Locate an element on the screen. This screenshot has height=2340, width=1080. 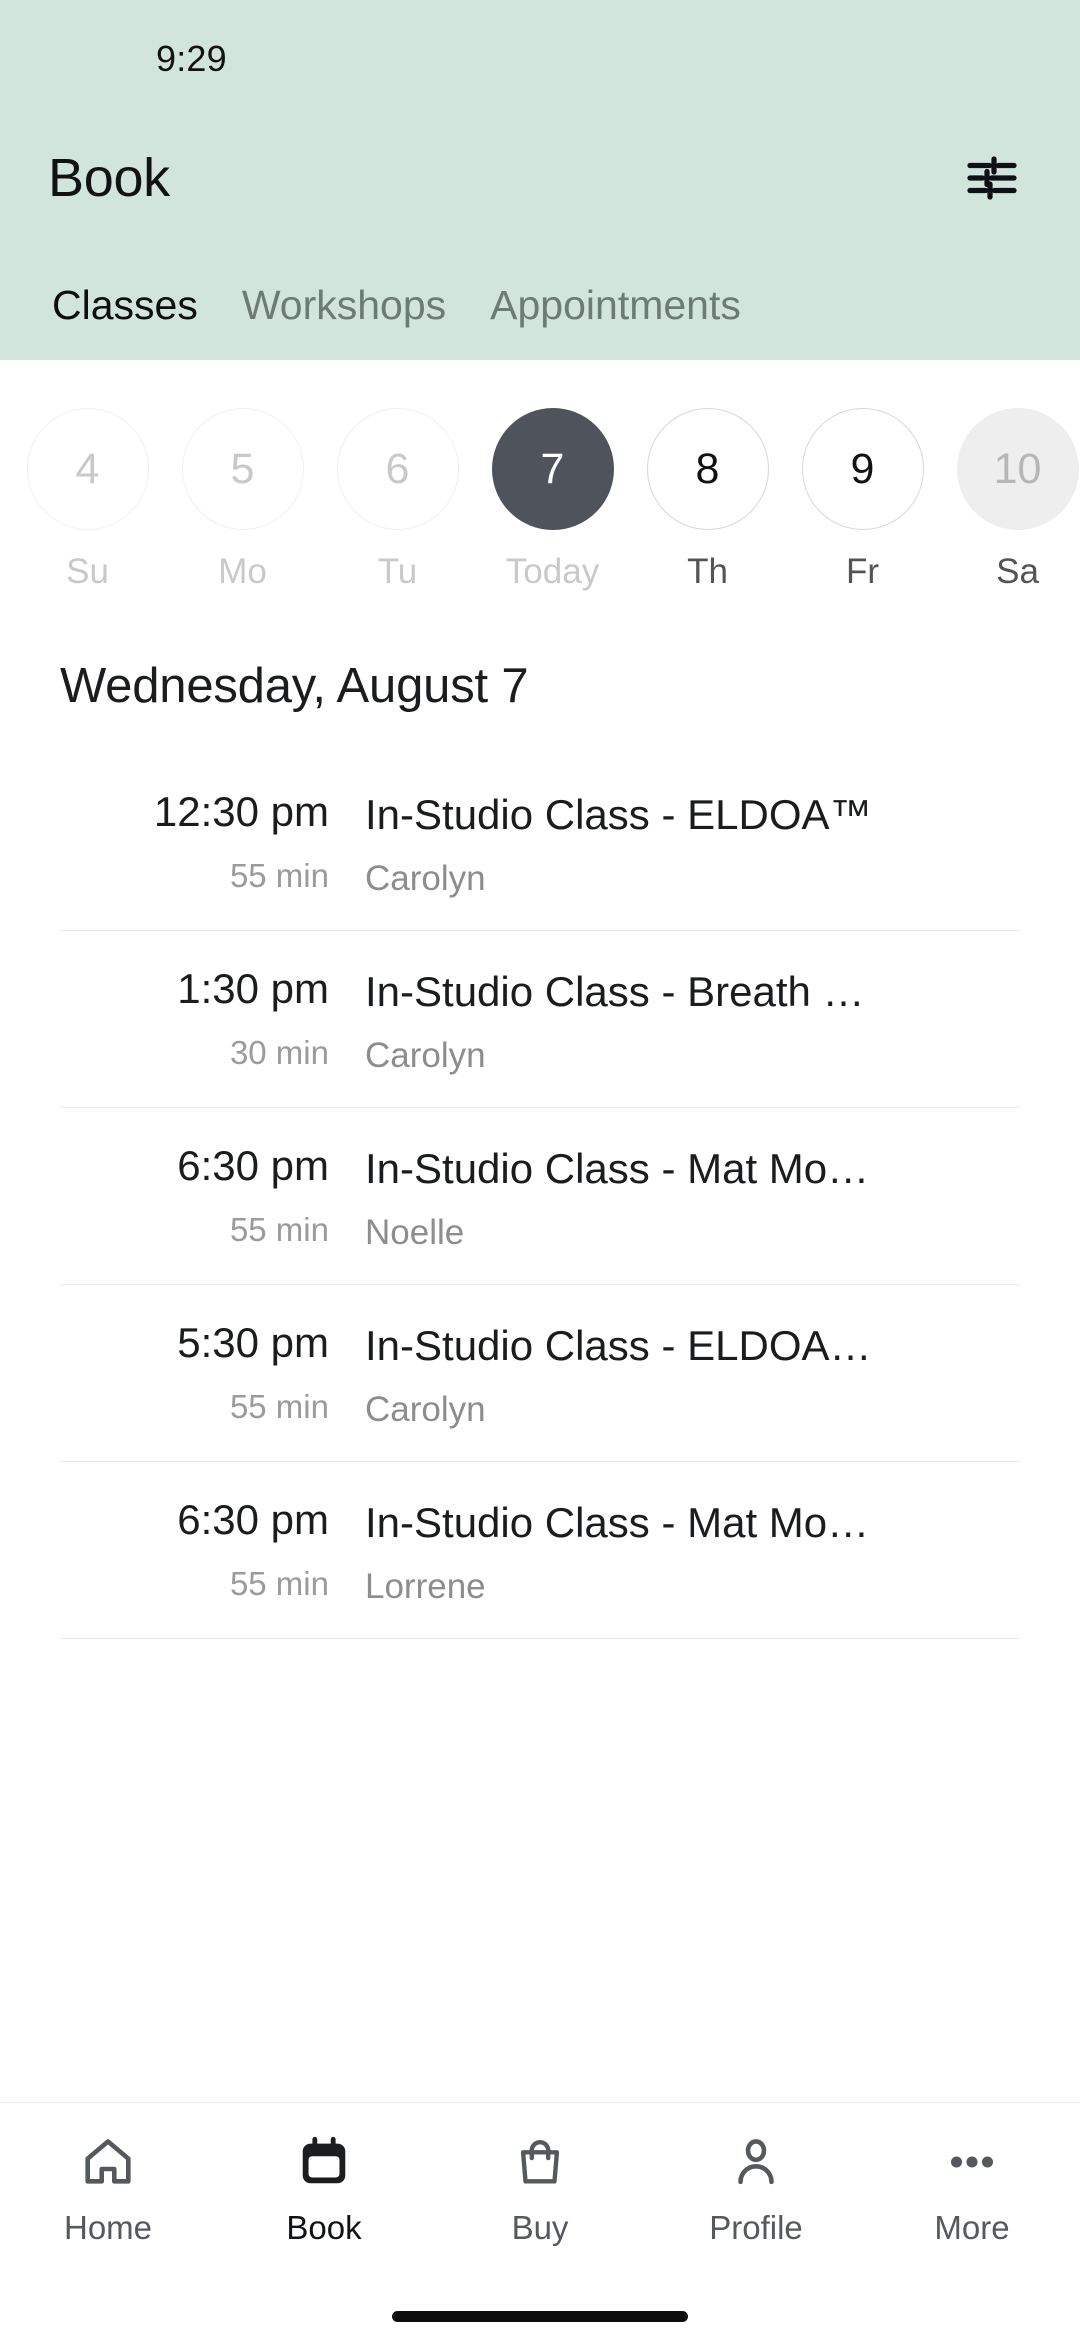
date-chip-weekday: Fr is located at coordinates (862, 571).